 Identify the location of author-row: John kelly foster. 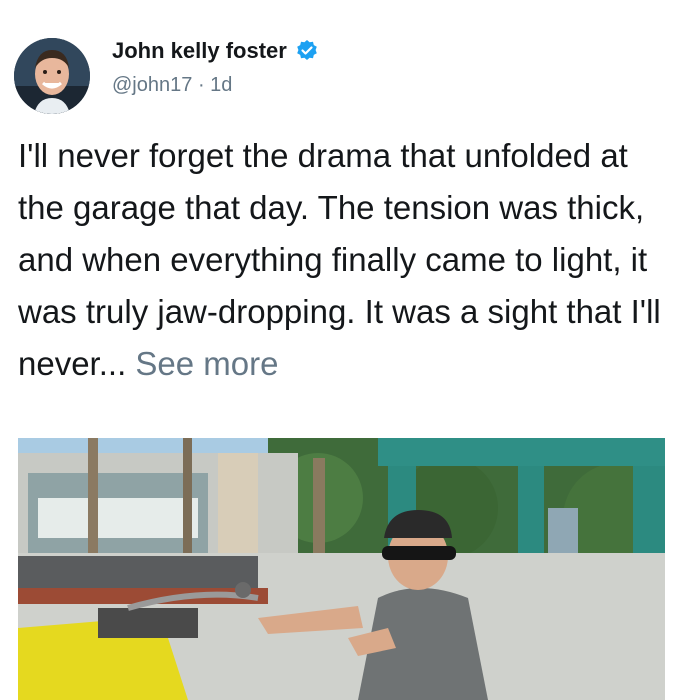
(215, 51).